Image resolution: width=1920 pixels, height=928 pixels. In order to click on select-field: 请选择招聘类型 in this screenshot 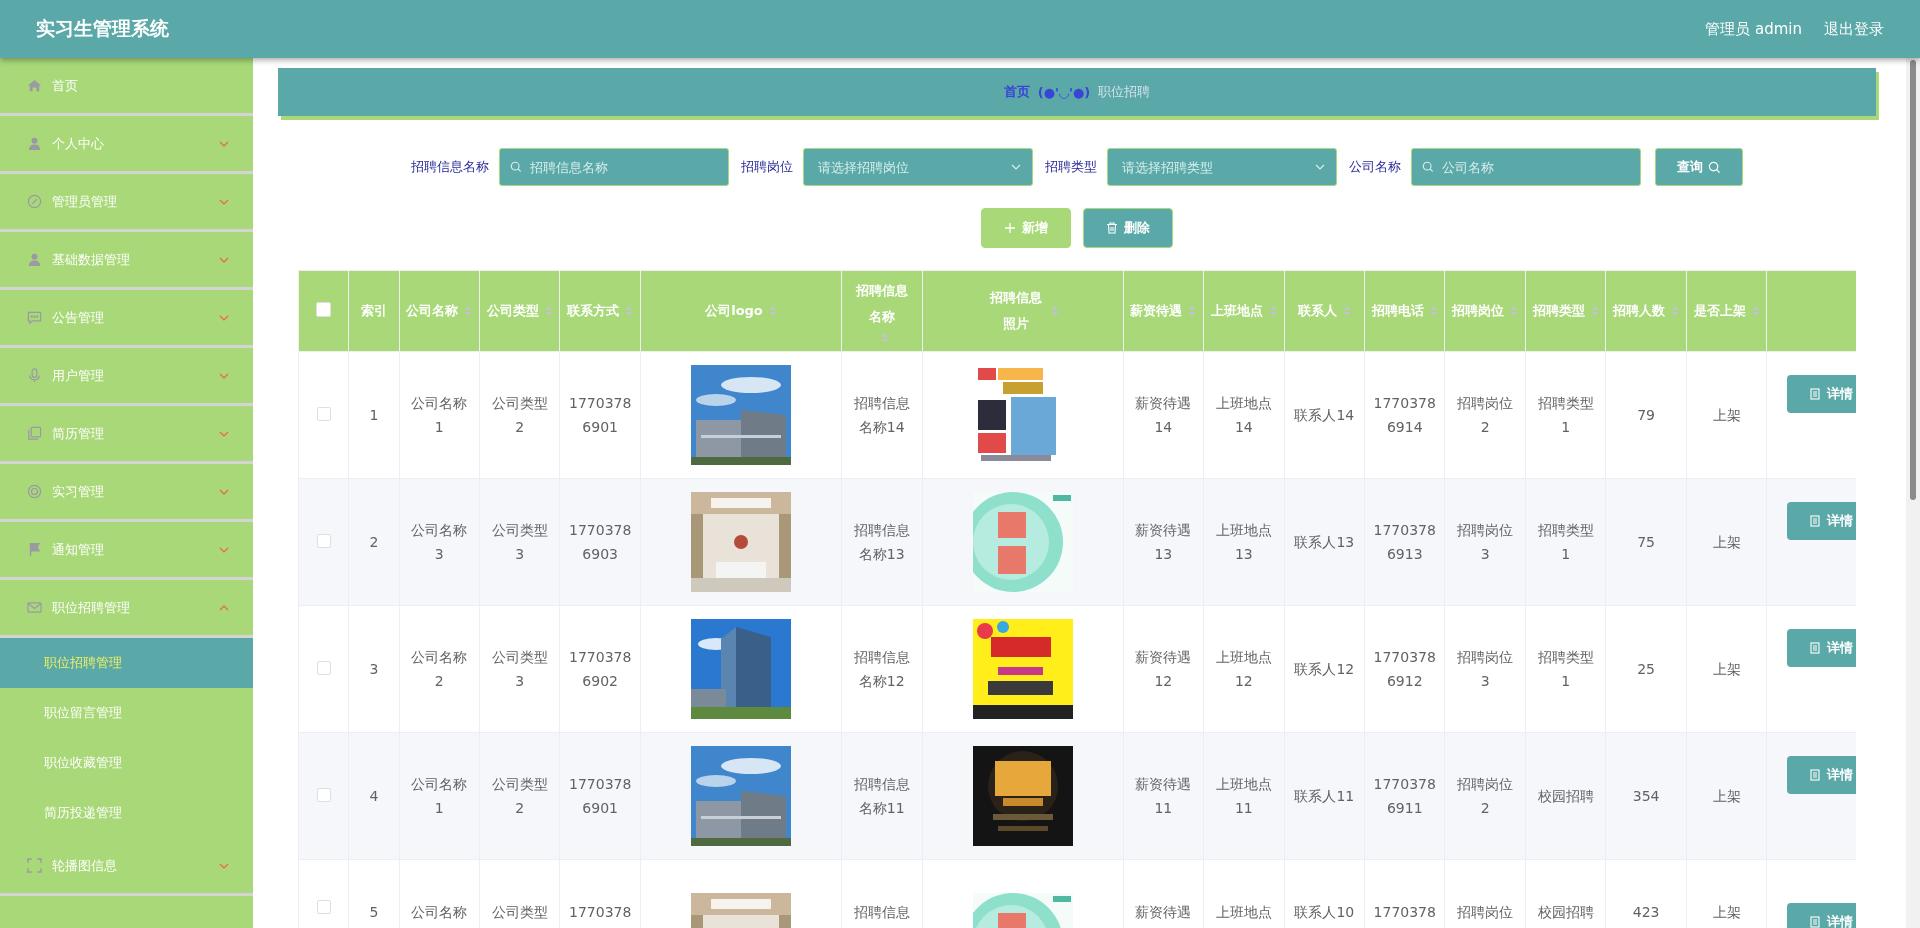, I will do `click(1222, 167)`.